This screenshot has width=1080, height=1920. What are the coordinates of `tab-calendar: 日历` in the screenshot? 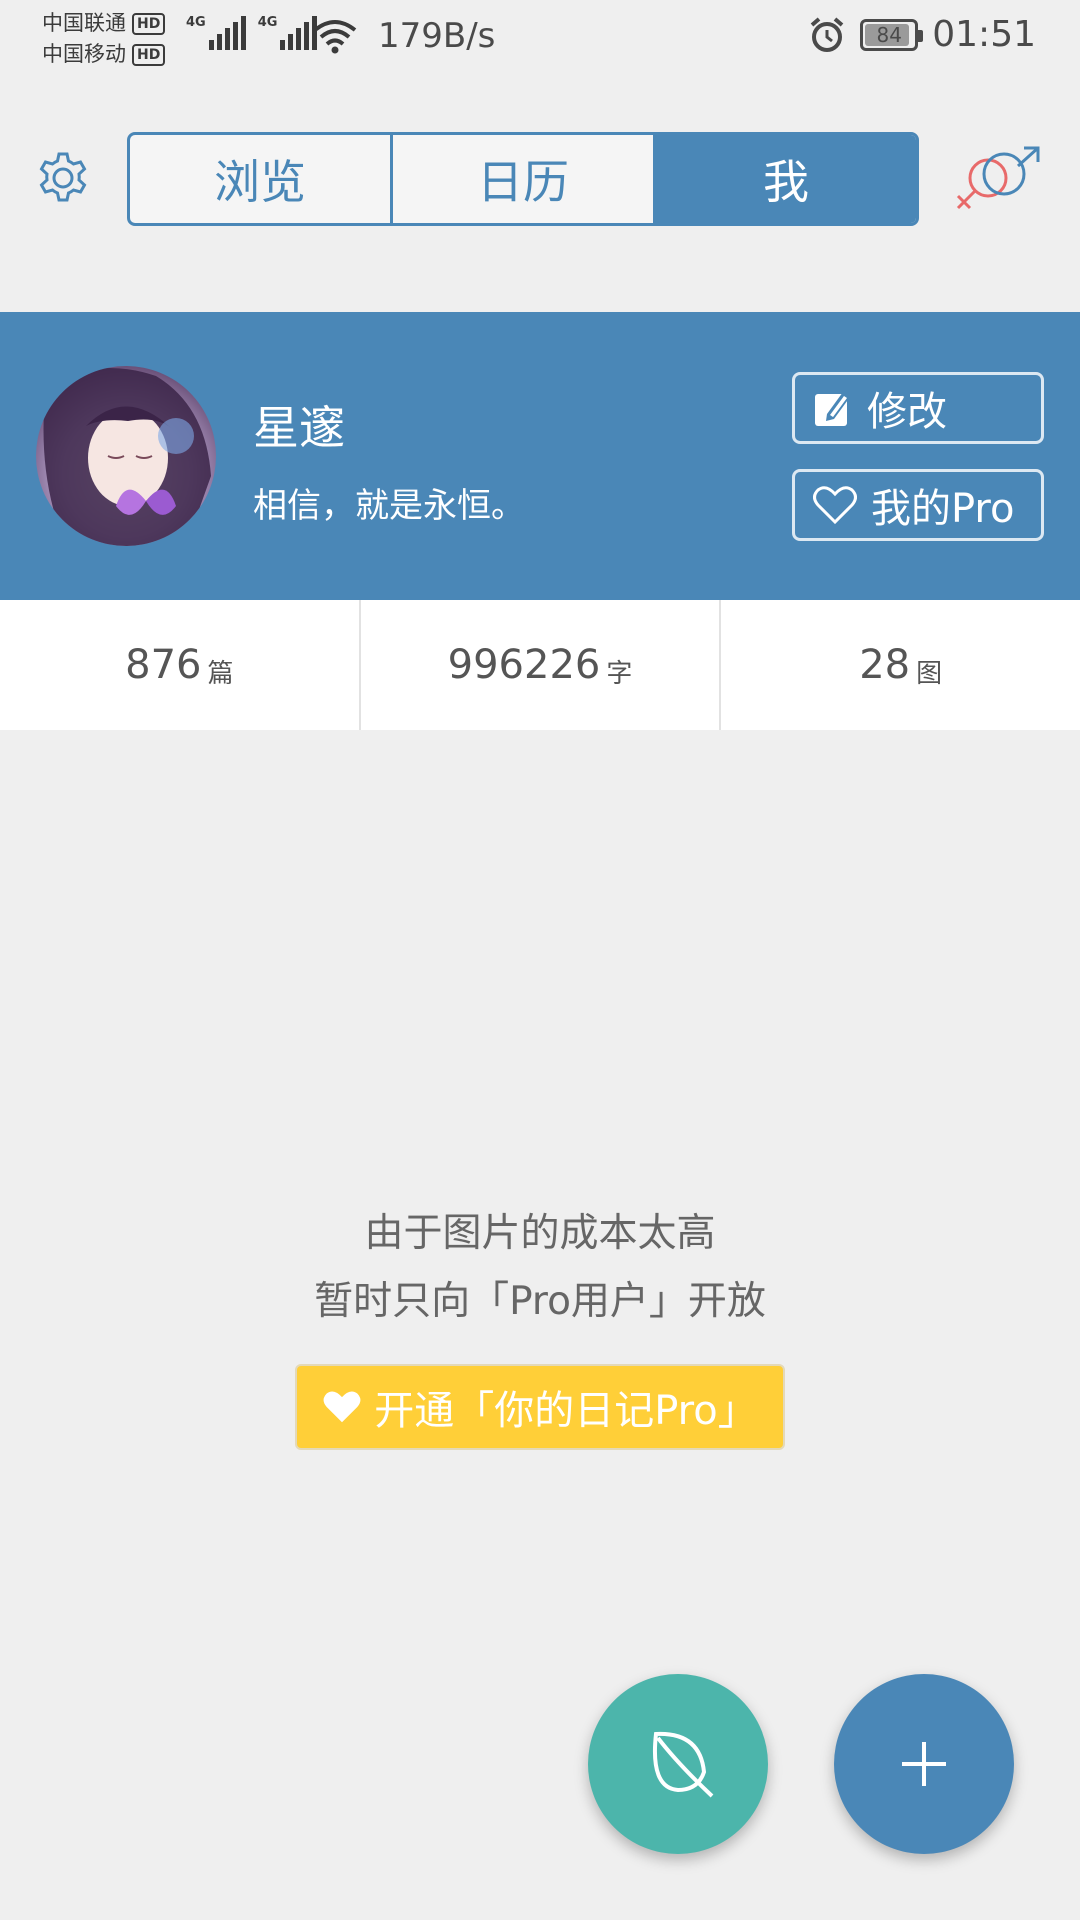 It's located at (521, 179).